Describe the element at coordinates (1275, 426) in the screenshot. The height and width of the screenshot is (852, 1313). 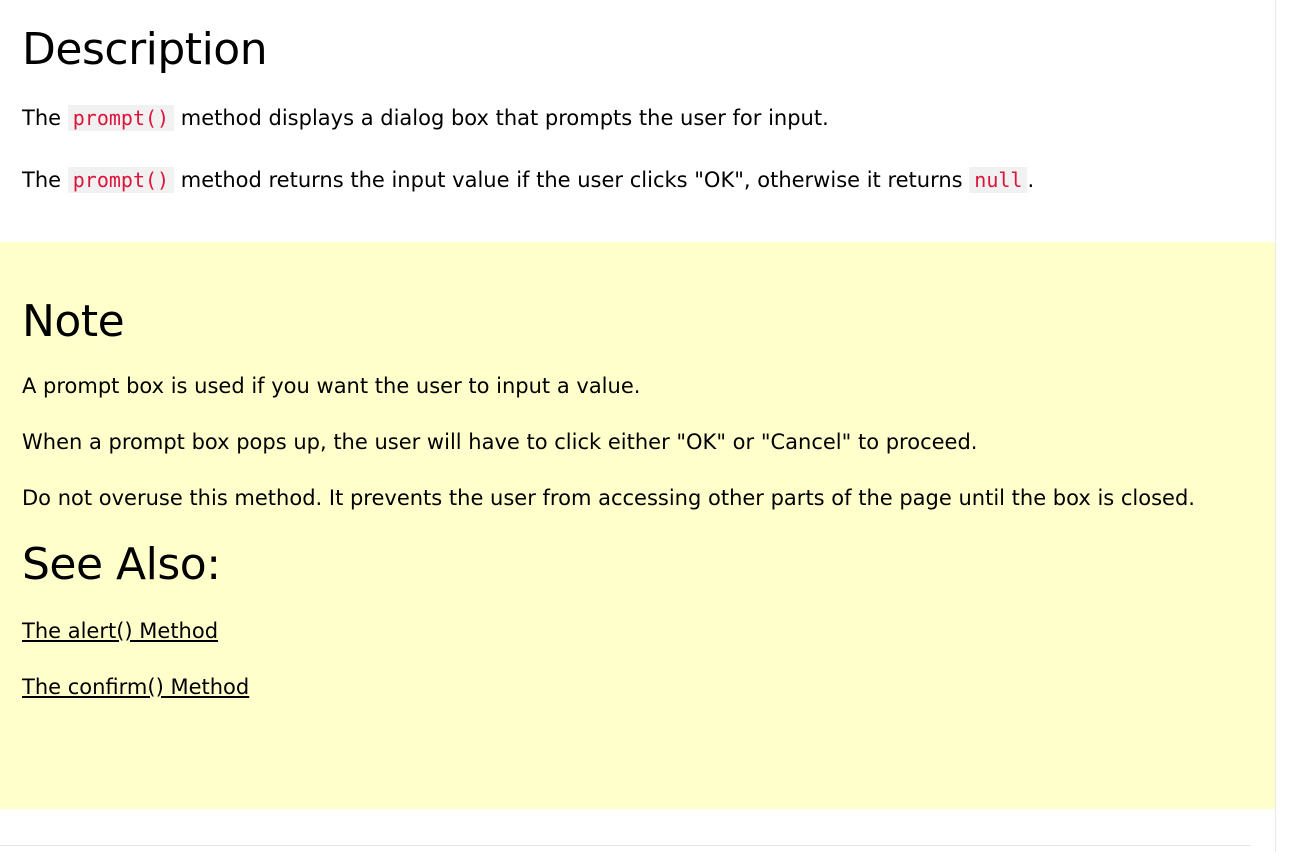
I see `scrollbar-track` at that location.